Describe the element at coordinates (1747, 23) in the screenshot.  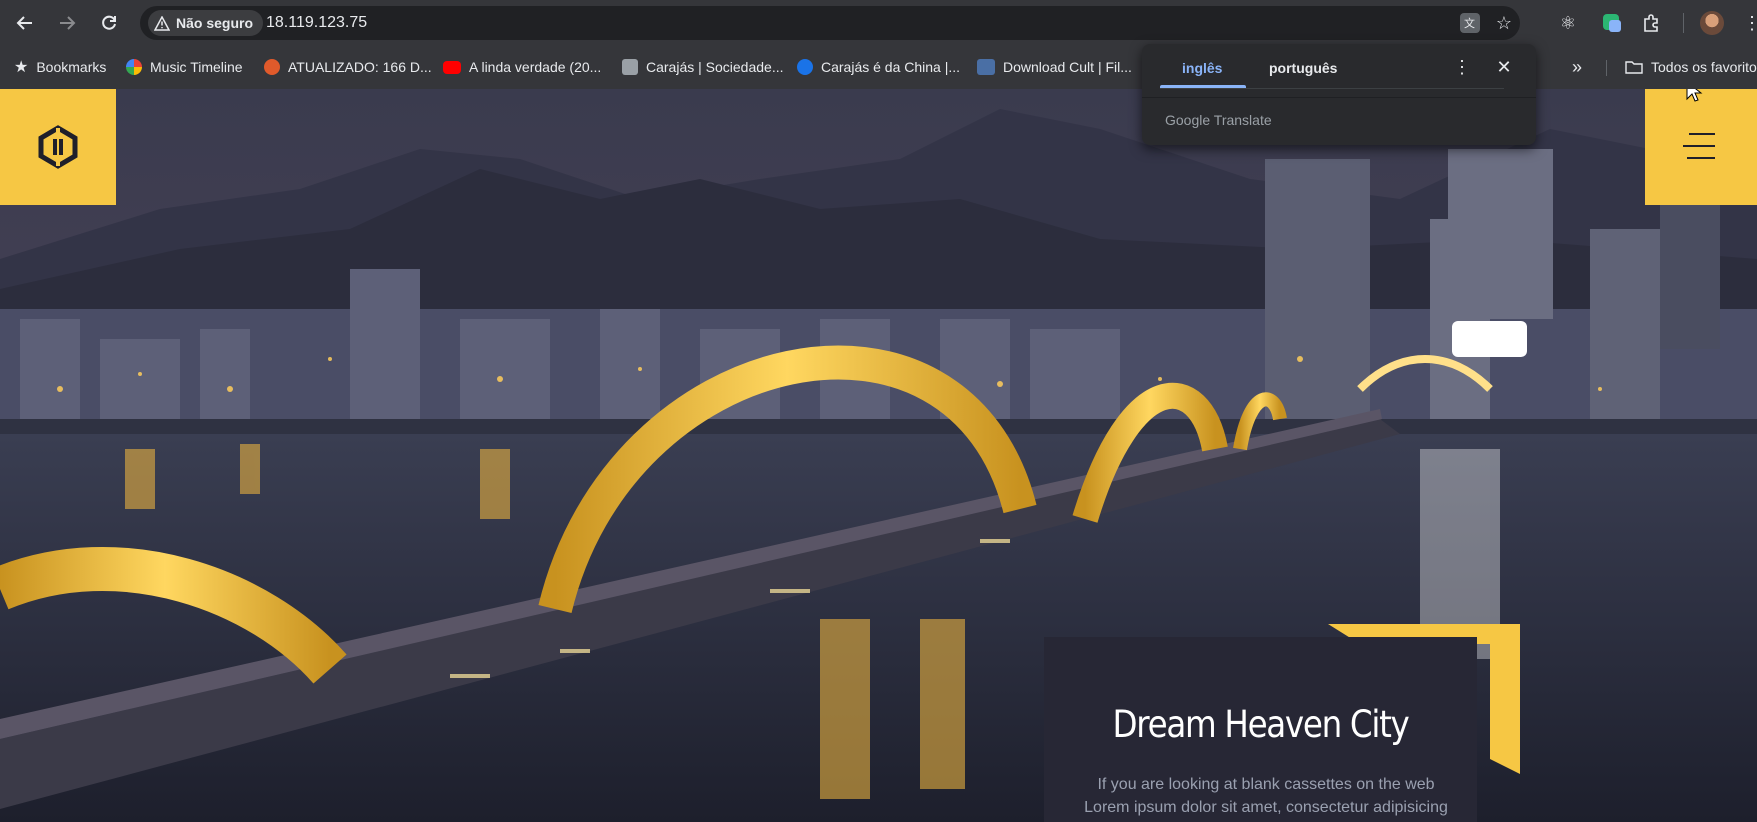
I see `chrome-menu-icon: ⋮` at that location.